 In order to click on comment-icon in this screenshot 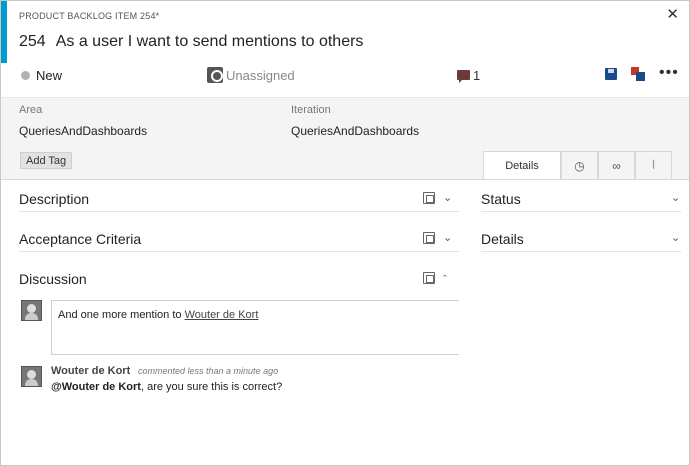, I will do `click(463, 76)`.